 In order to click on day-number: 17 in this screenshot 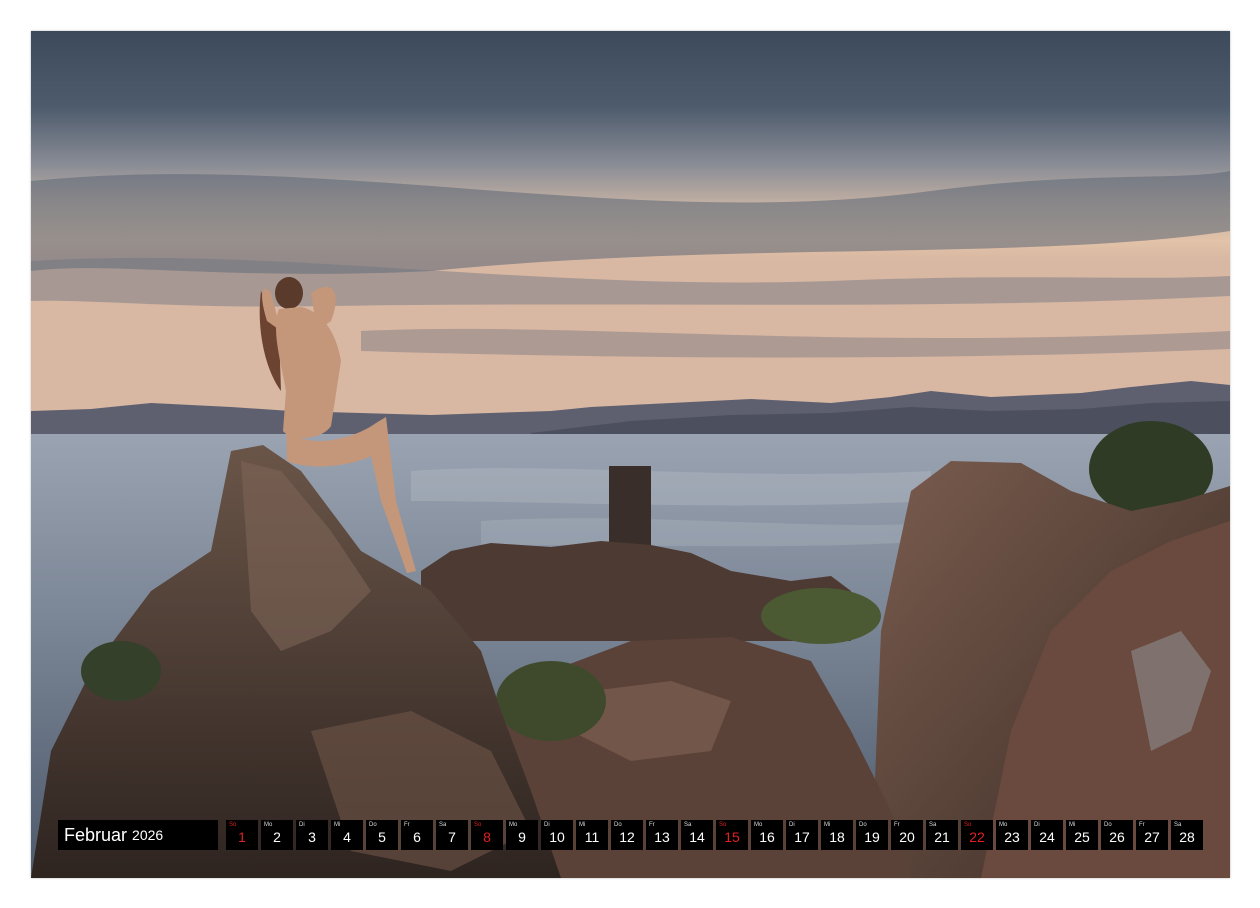, I will do `click(802, 837)`.